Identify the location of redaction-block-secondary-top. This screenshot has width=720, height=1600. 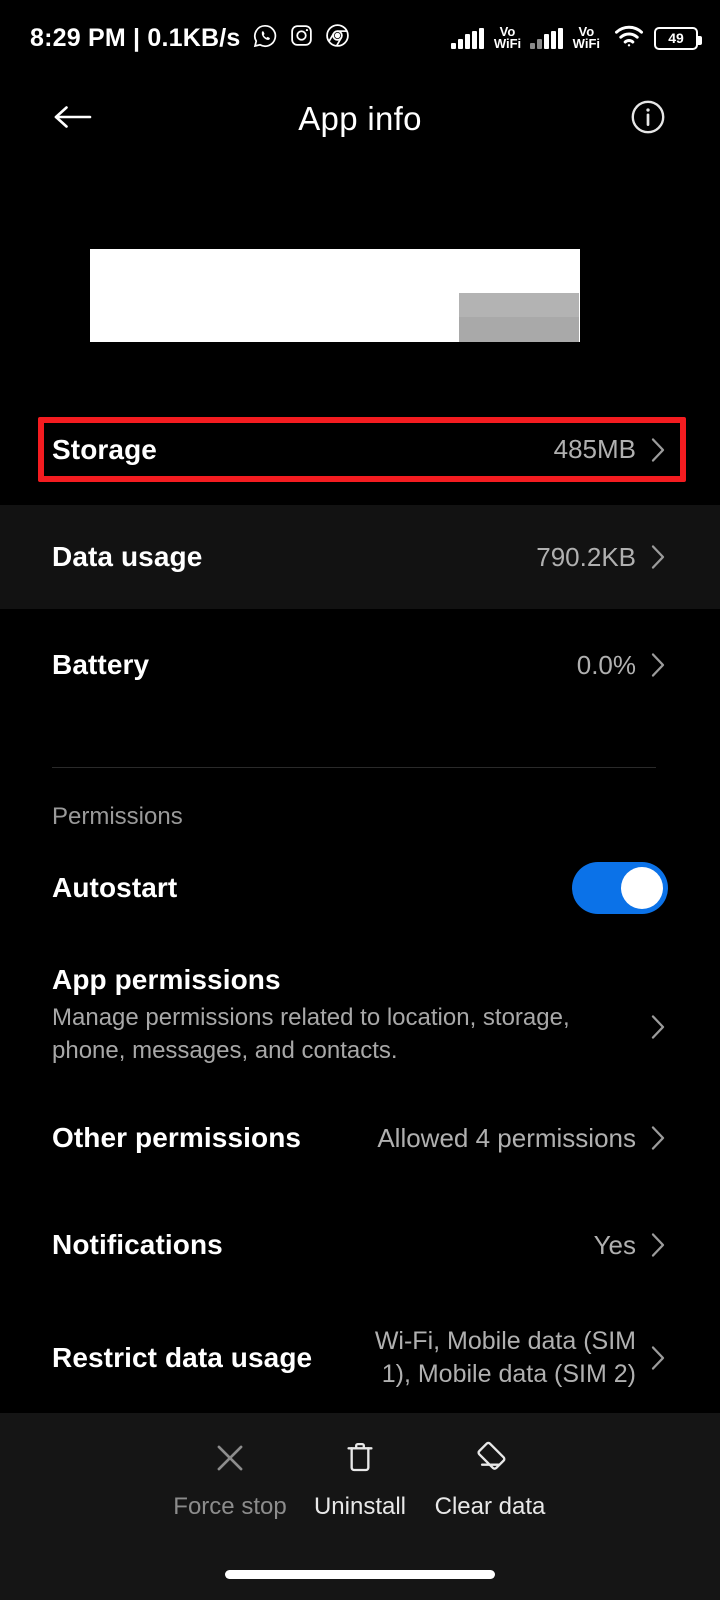
(519, 305).